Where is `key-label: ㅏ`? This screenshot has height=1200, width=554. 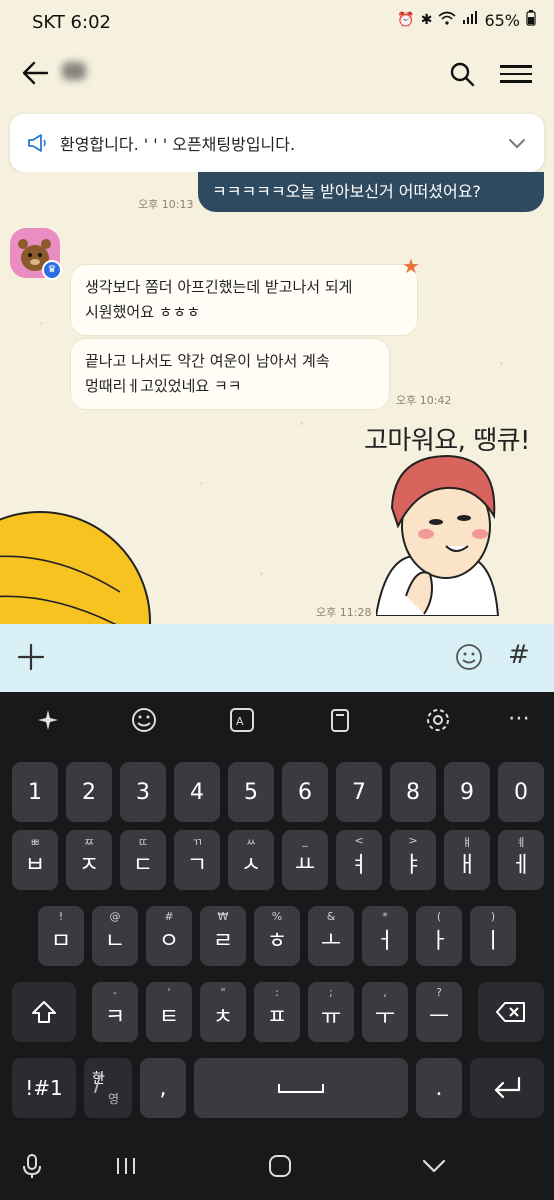
key-label: ㅏ is located at coordinates (439, 941).